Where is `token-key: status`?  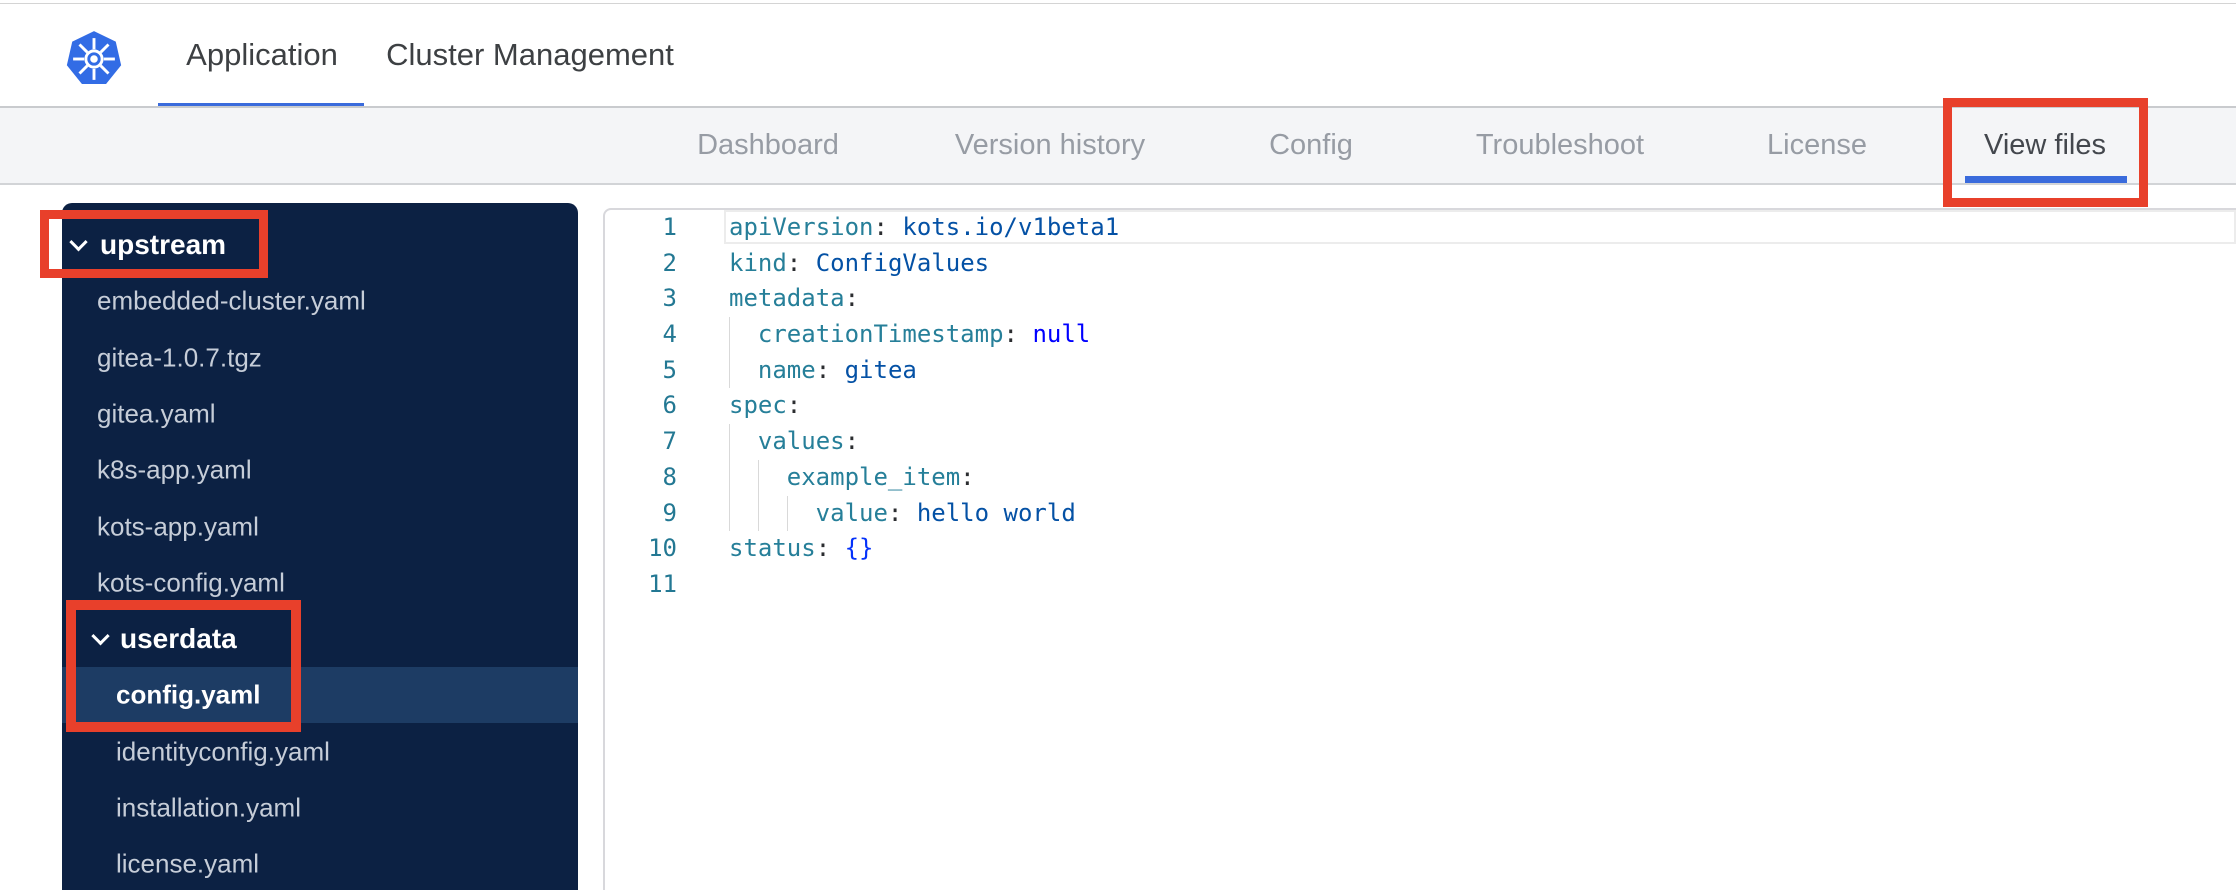 token-key: status is located at coordinates (772, 548).